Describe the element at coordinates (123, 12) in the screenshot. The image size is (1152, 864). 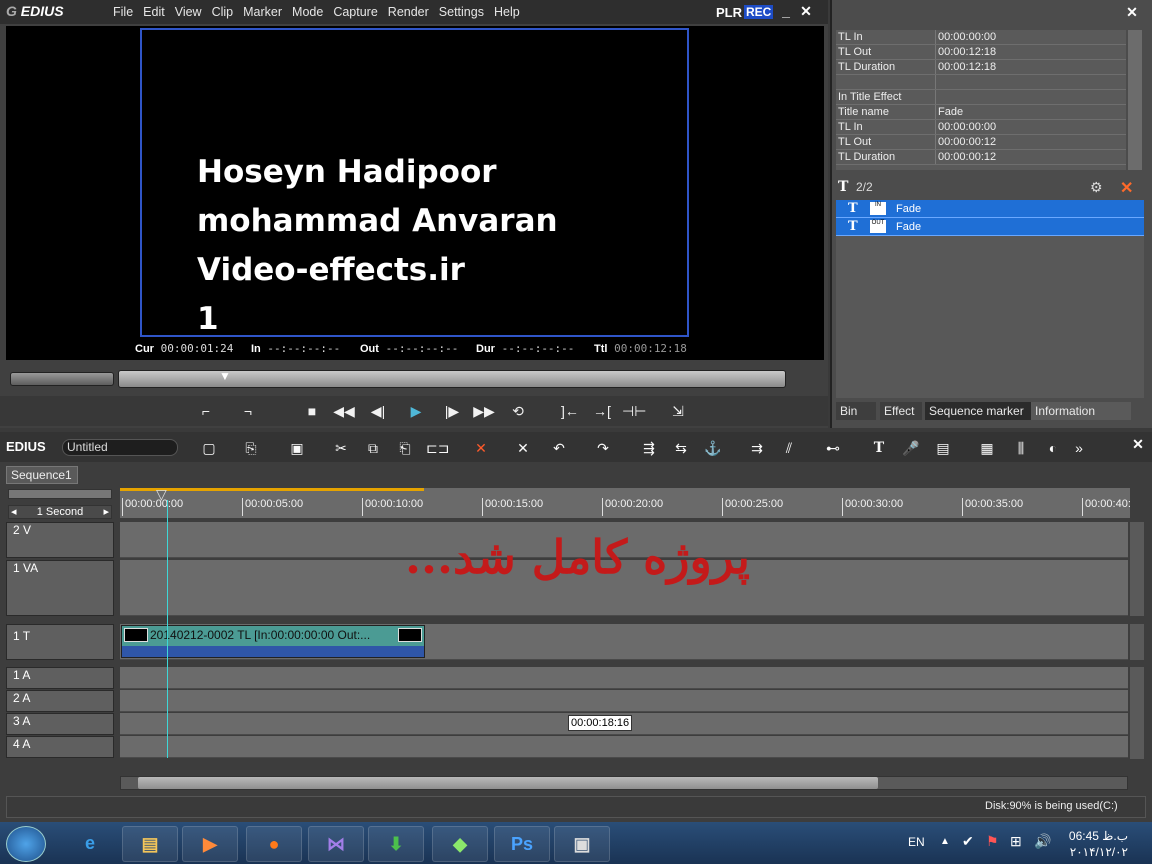
I see `menu-file: File` at that location.